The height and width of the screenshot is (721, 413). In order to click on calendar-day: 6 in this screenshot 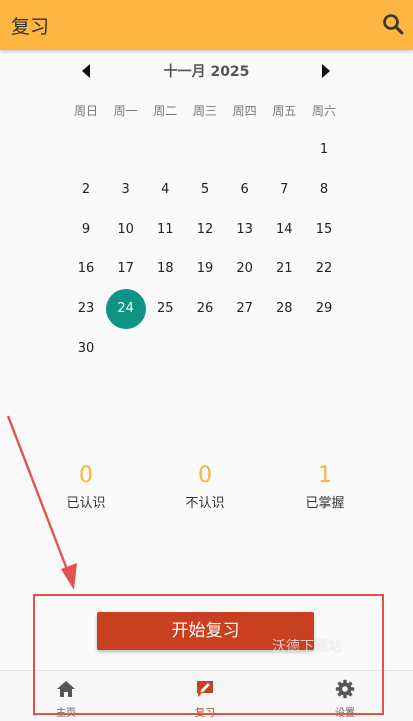, I will do `click(245, 190)`.